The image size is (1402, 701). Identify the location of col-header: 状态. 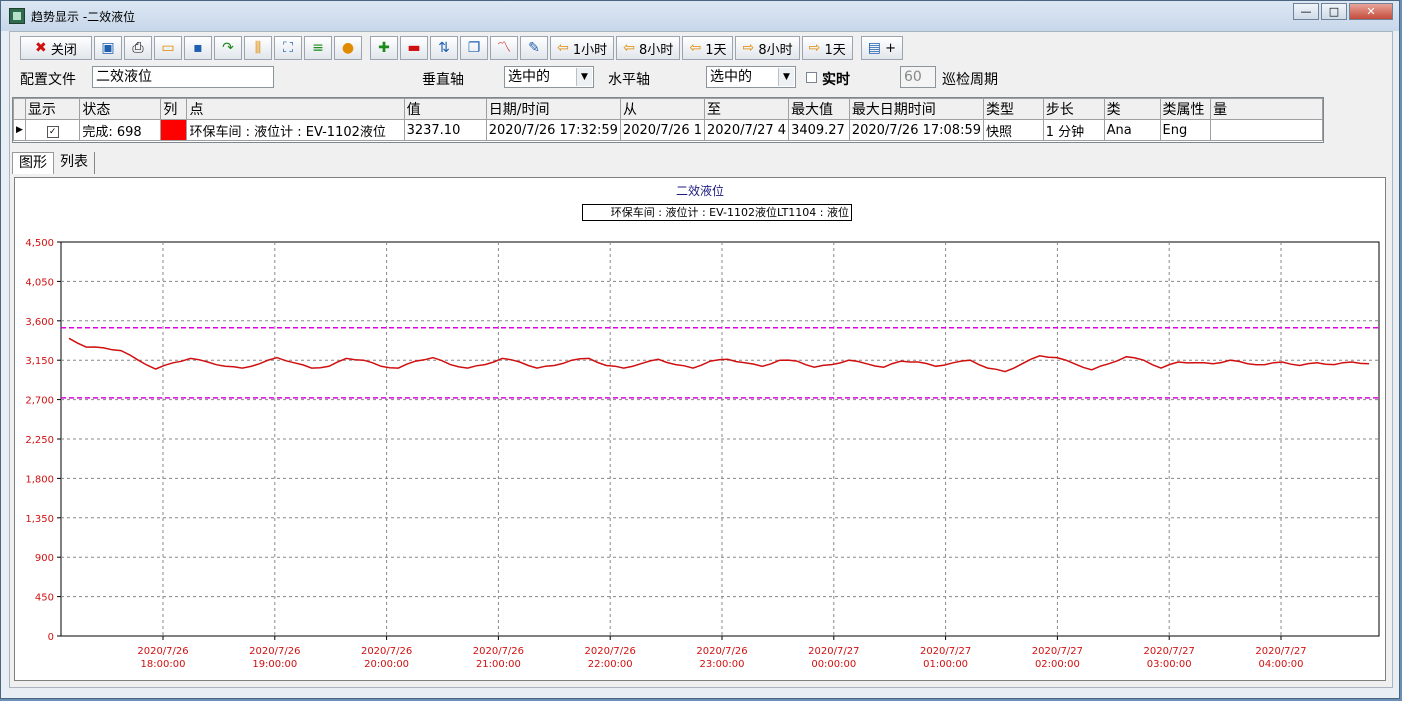
(120, 109).